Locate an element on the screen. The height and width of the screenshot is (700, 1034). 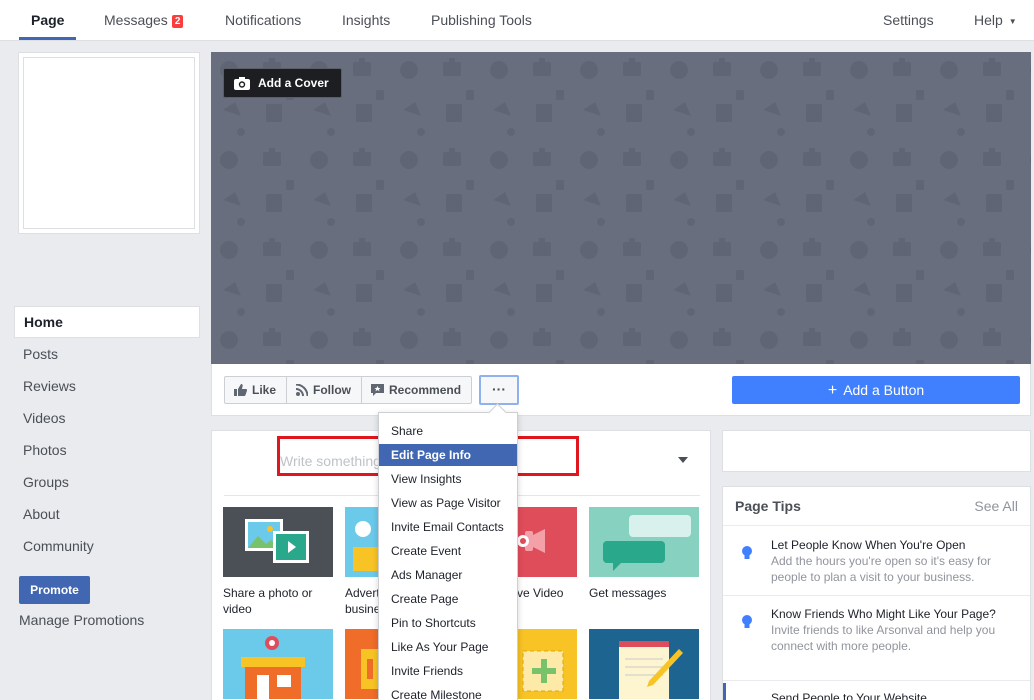
profile-picture is located at coordinates (109, 143).